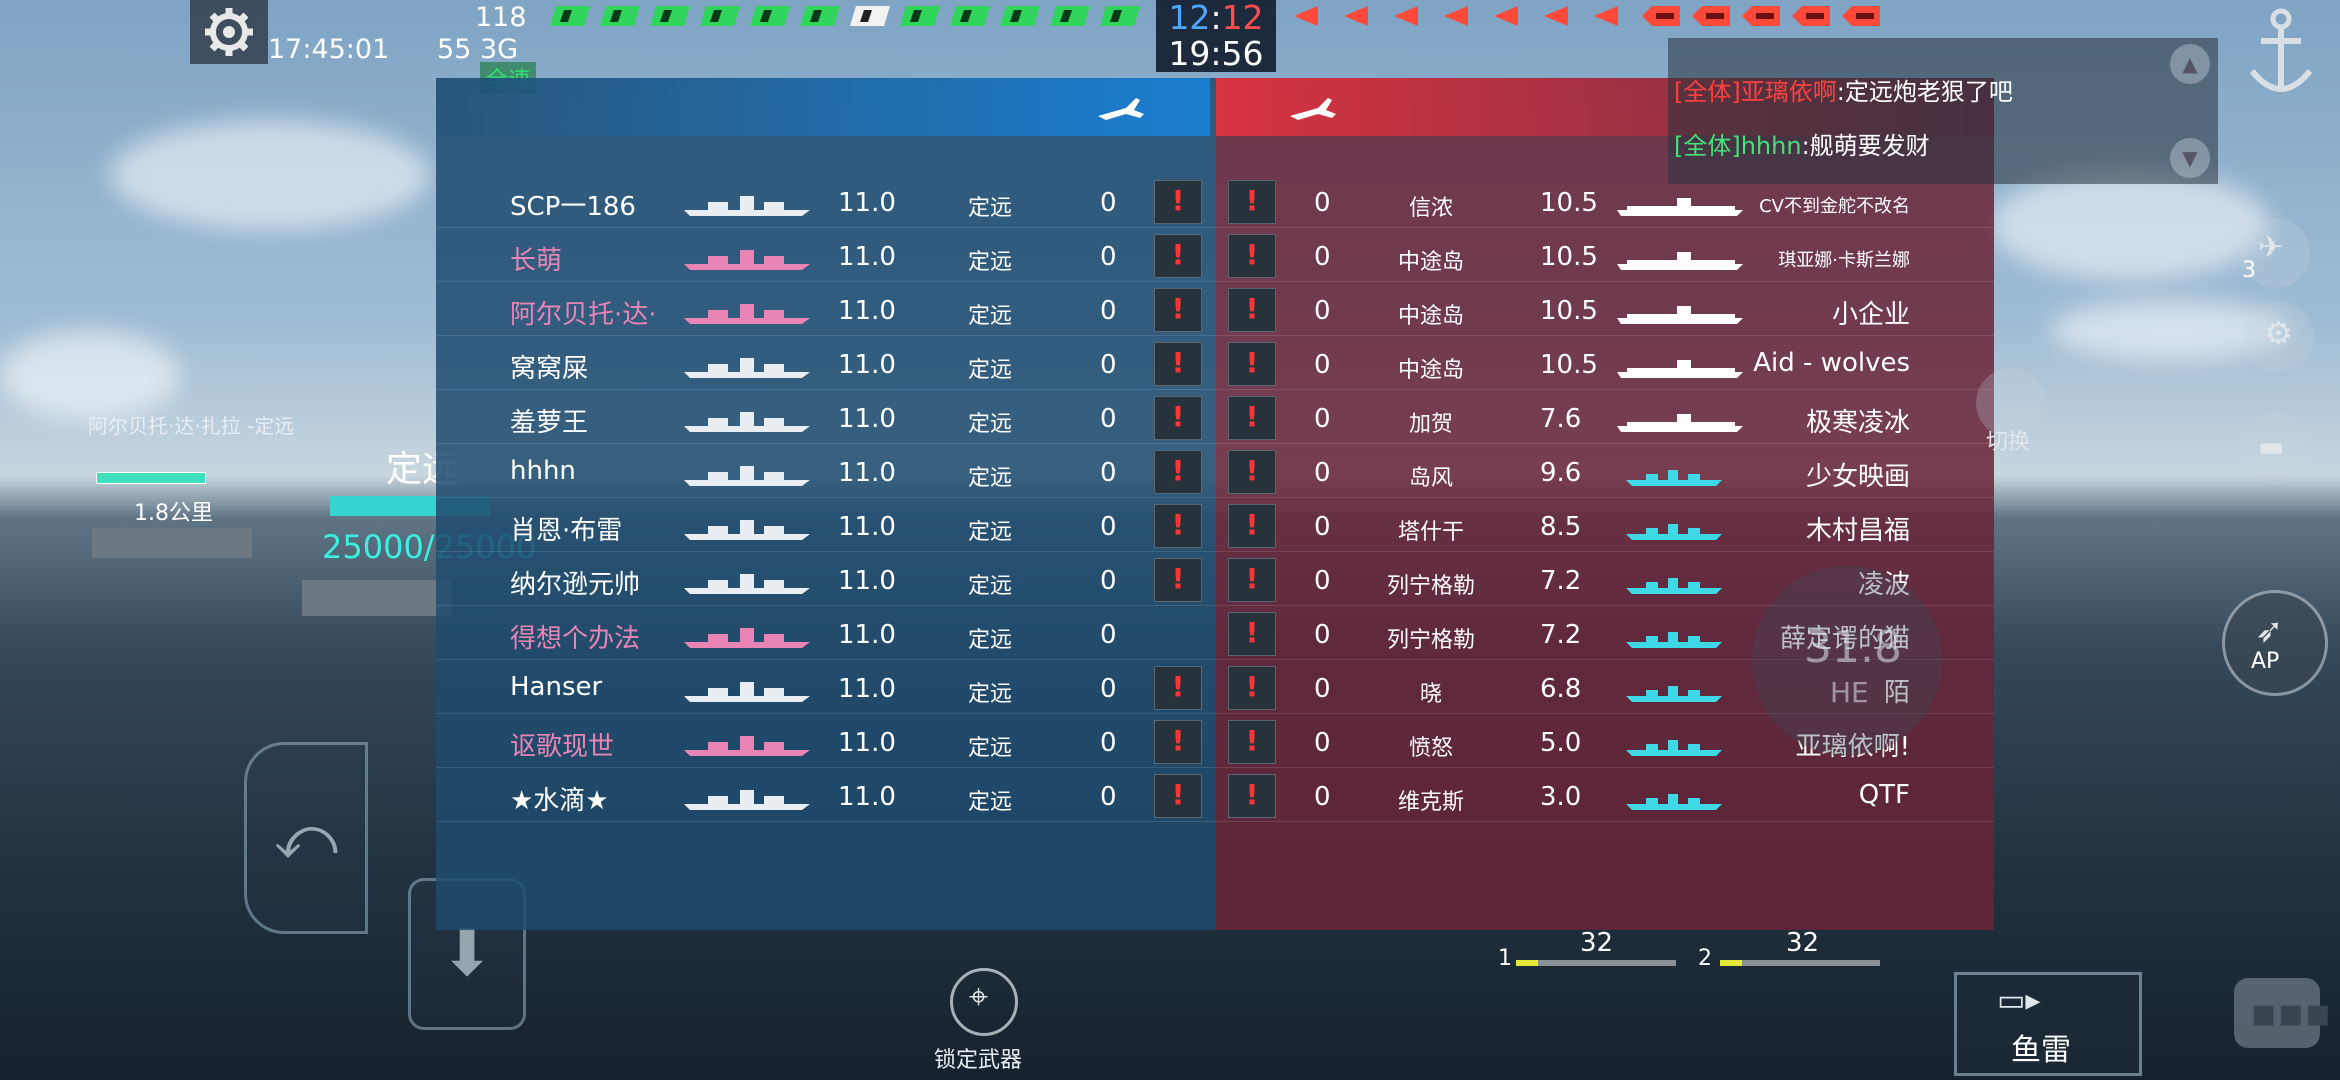 This screenshot has width=2340, height=1080. I want to click on speed-unit: HE, so click(1849, 692).